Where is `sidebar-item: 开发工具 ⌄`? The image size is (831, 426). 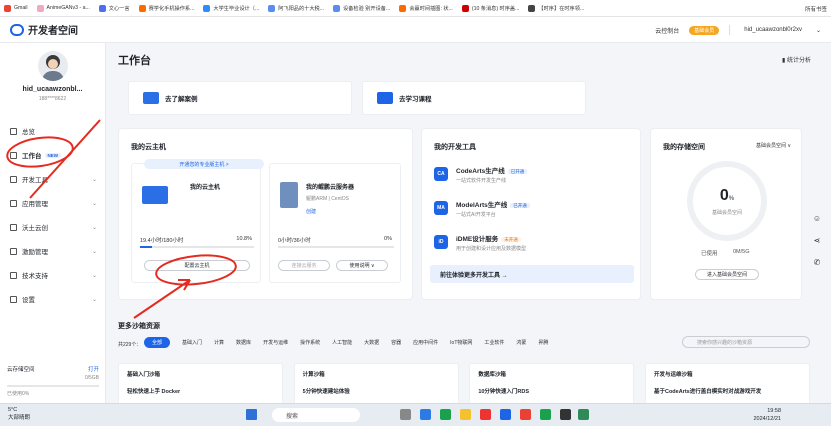 sidebar-item: 开发工具 ⌄ is located at coordinates (53, 179).